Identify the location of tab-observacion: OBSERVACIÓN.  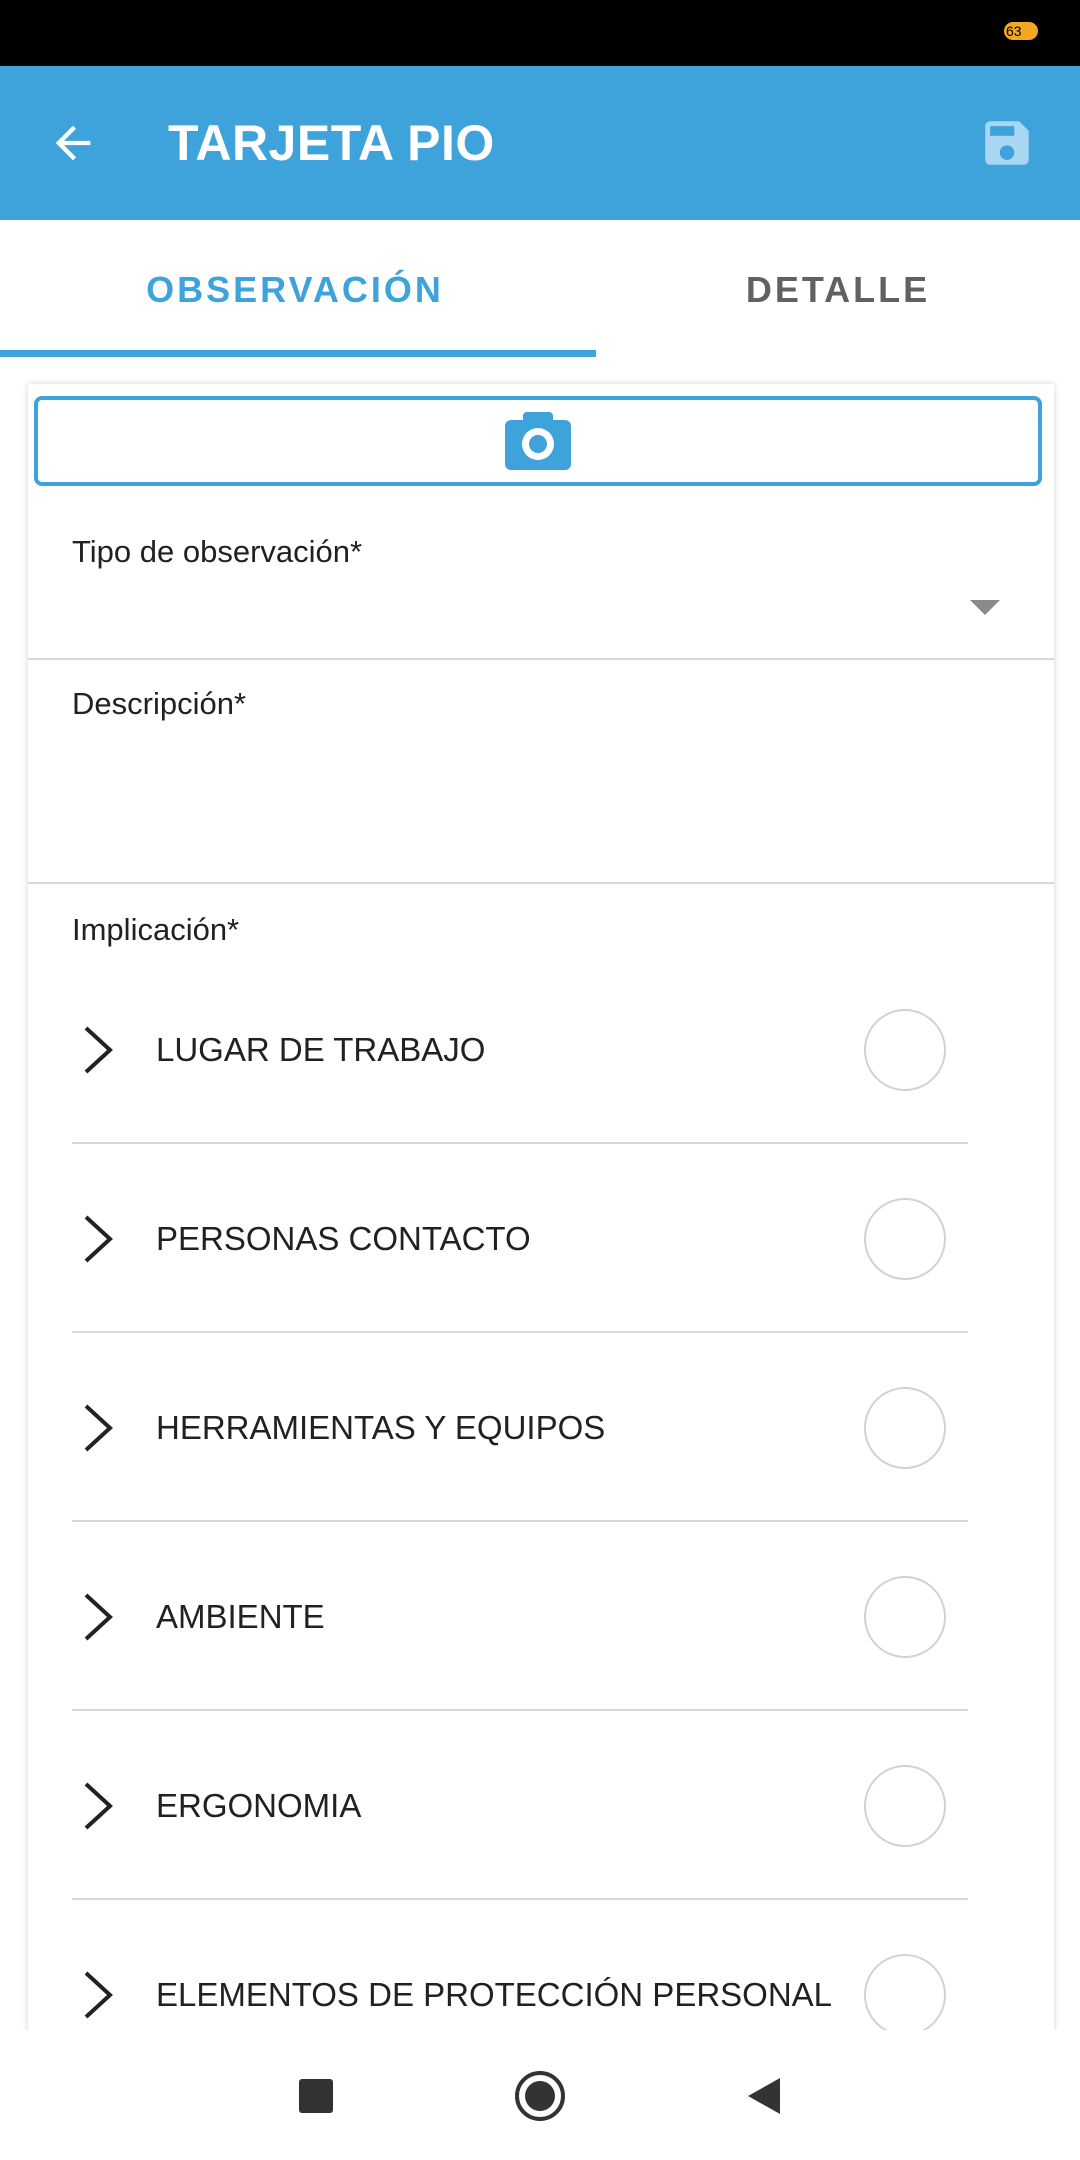
(295, 290).